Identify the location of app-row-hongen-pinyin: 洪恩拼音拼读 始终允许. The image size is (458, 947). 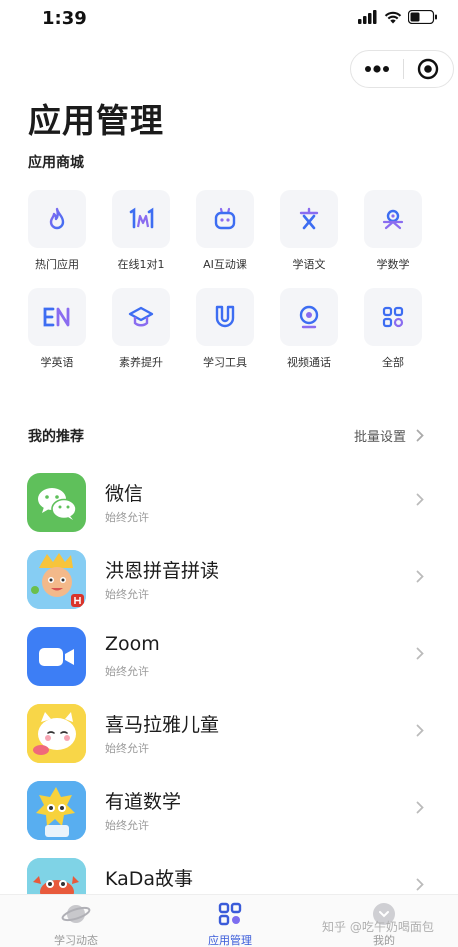
(229, 585).